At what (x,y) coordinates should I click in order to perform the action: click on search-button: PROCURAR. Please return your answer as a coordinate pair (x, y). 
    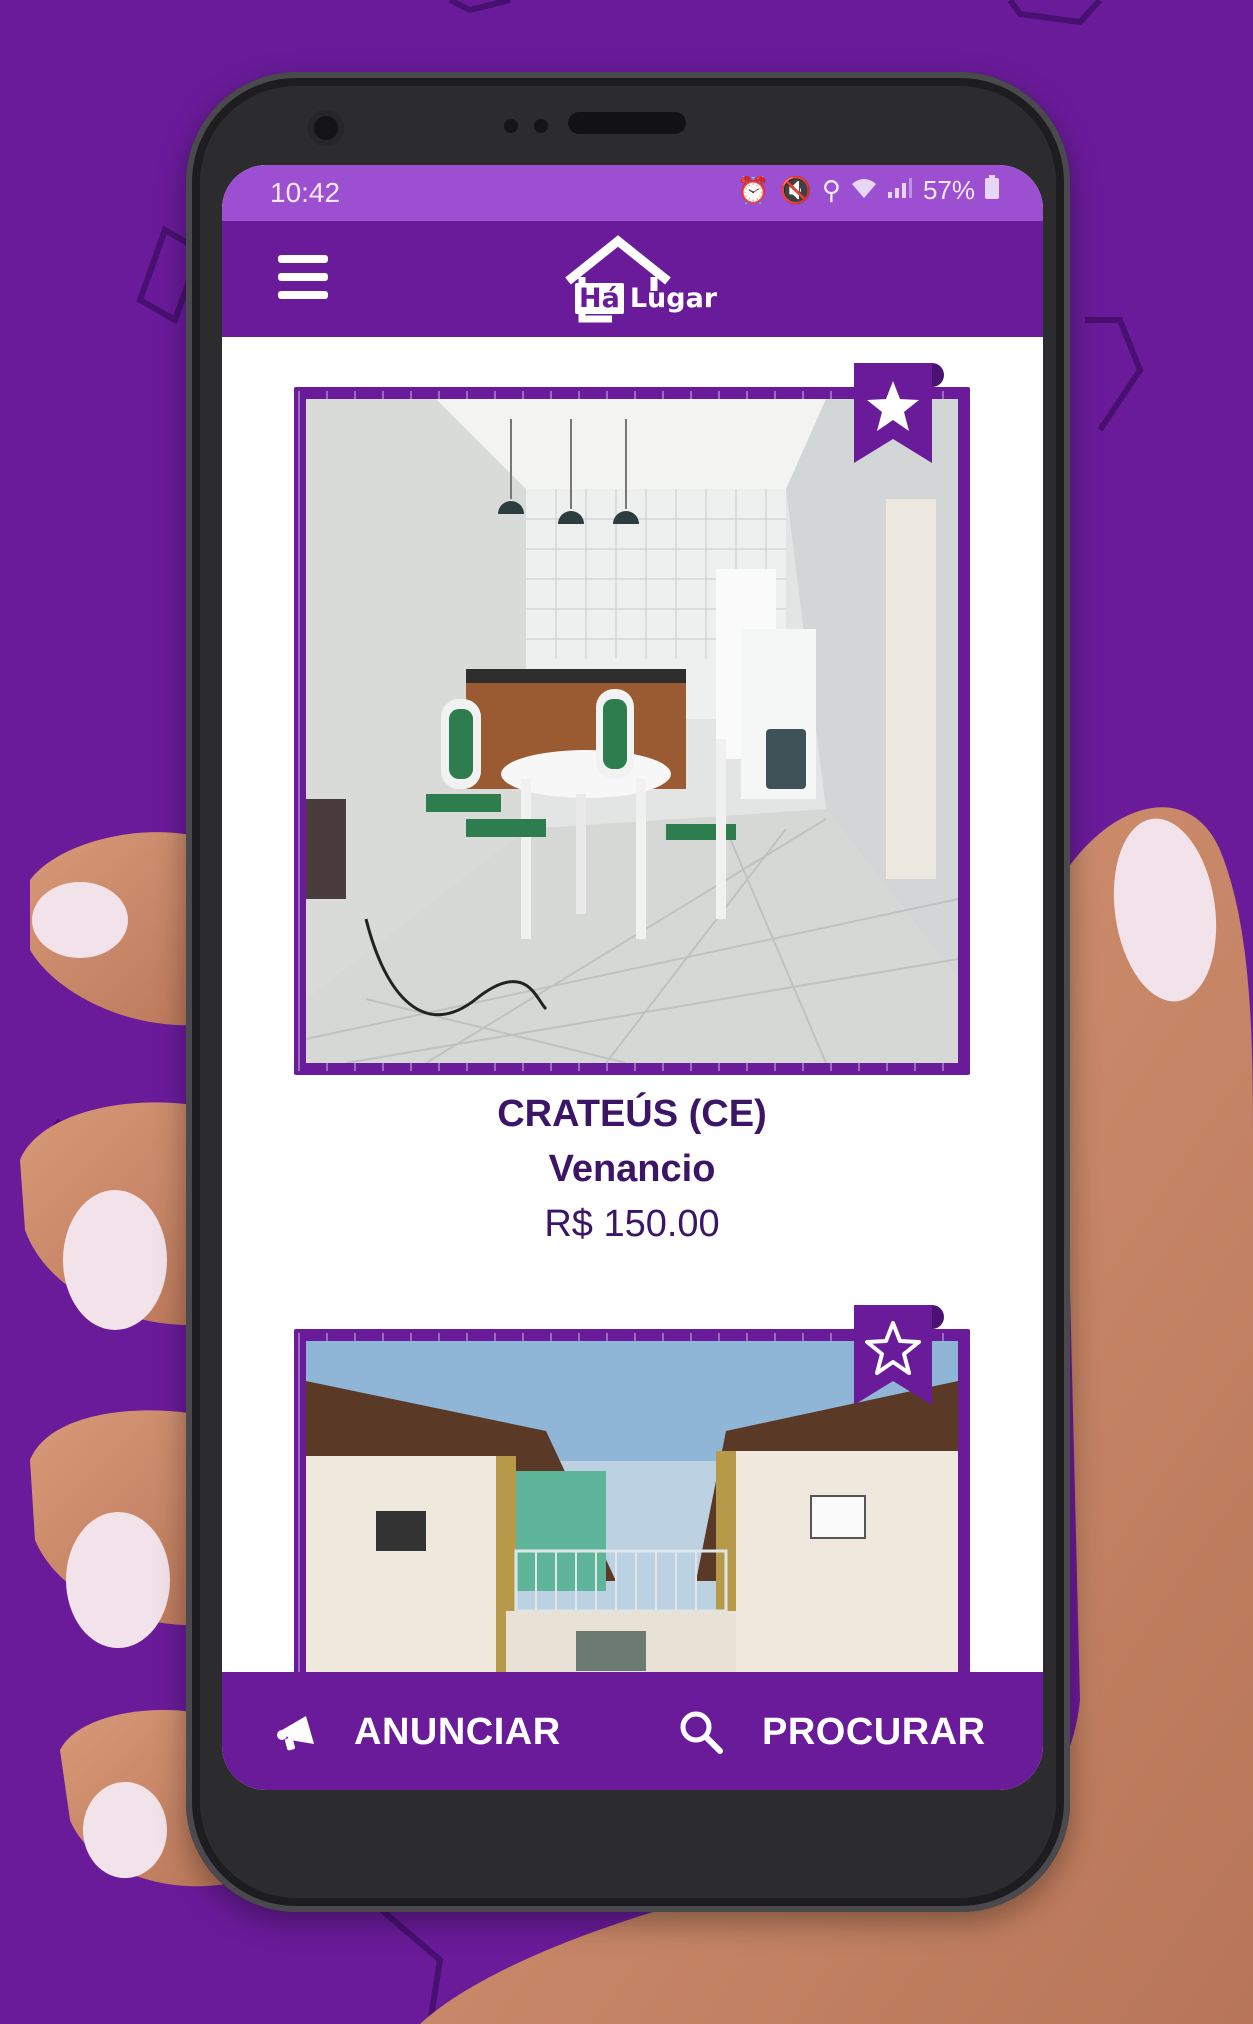
    Looking at the image, I should click on (832, 1732).